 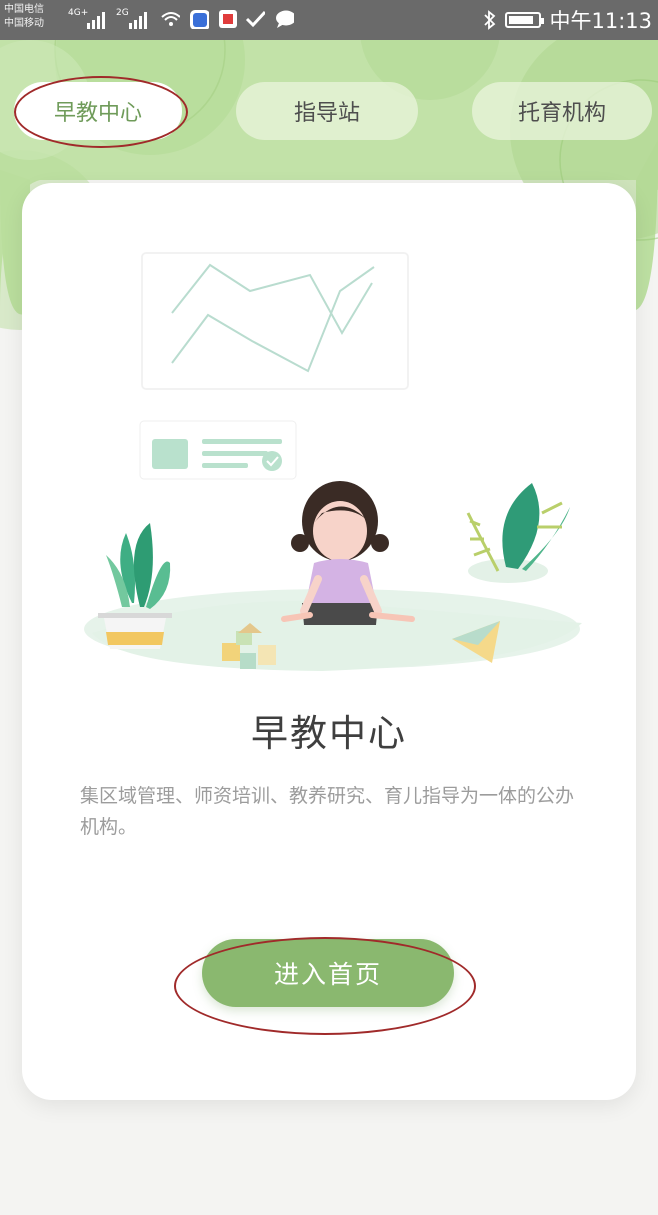 I want to click on enter-home-label: 进入首页, so click(x=327, y=974).